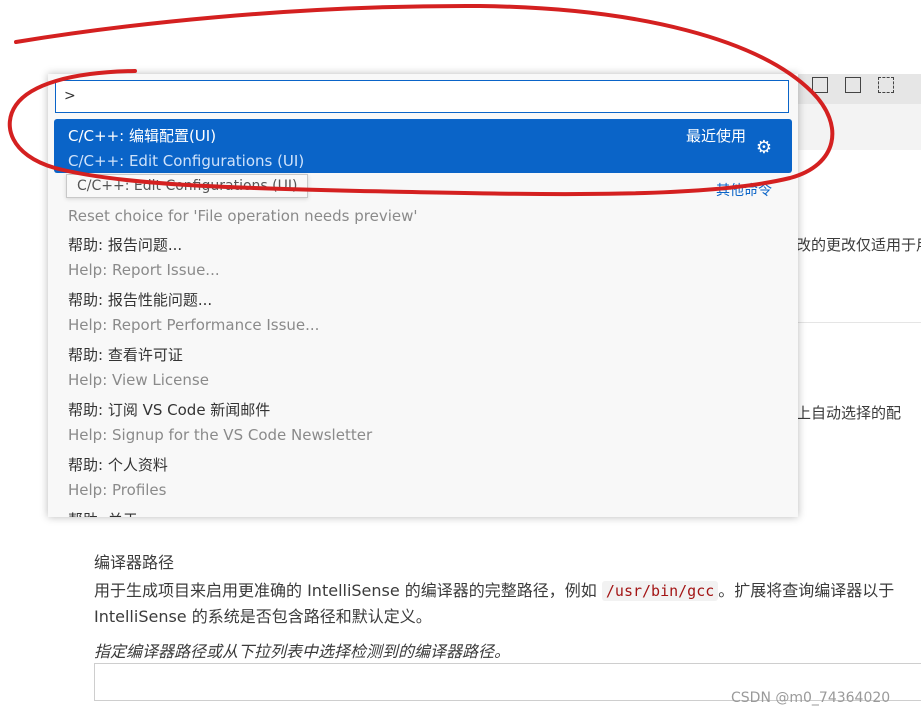  Describe the element at coordinates (220, 435) in the screenshot. I see `command-item: Help: Signup for the VS Code Newsletter` at that location.